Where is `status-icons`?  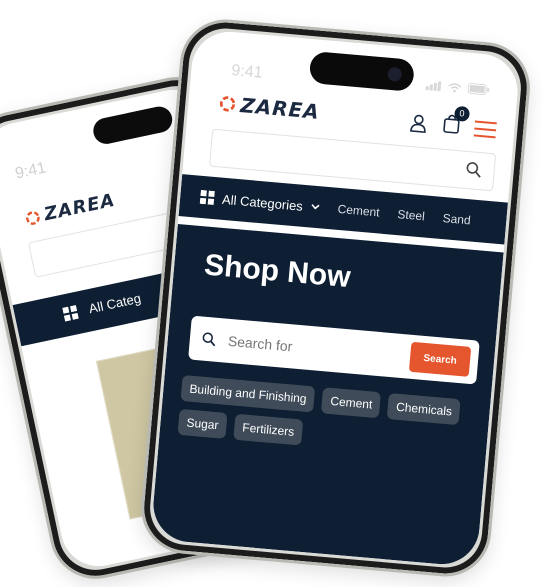 status-icons is located at coordinates (457, 87).